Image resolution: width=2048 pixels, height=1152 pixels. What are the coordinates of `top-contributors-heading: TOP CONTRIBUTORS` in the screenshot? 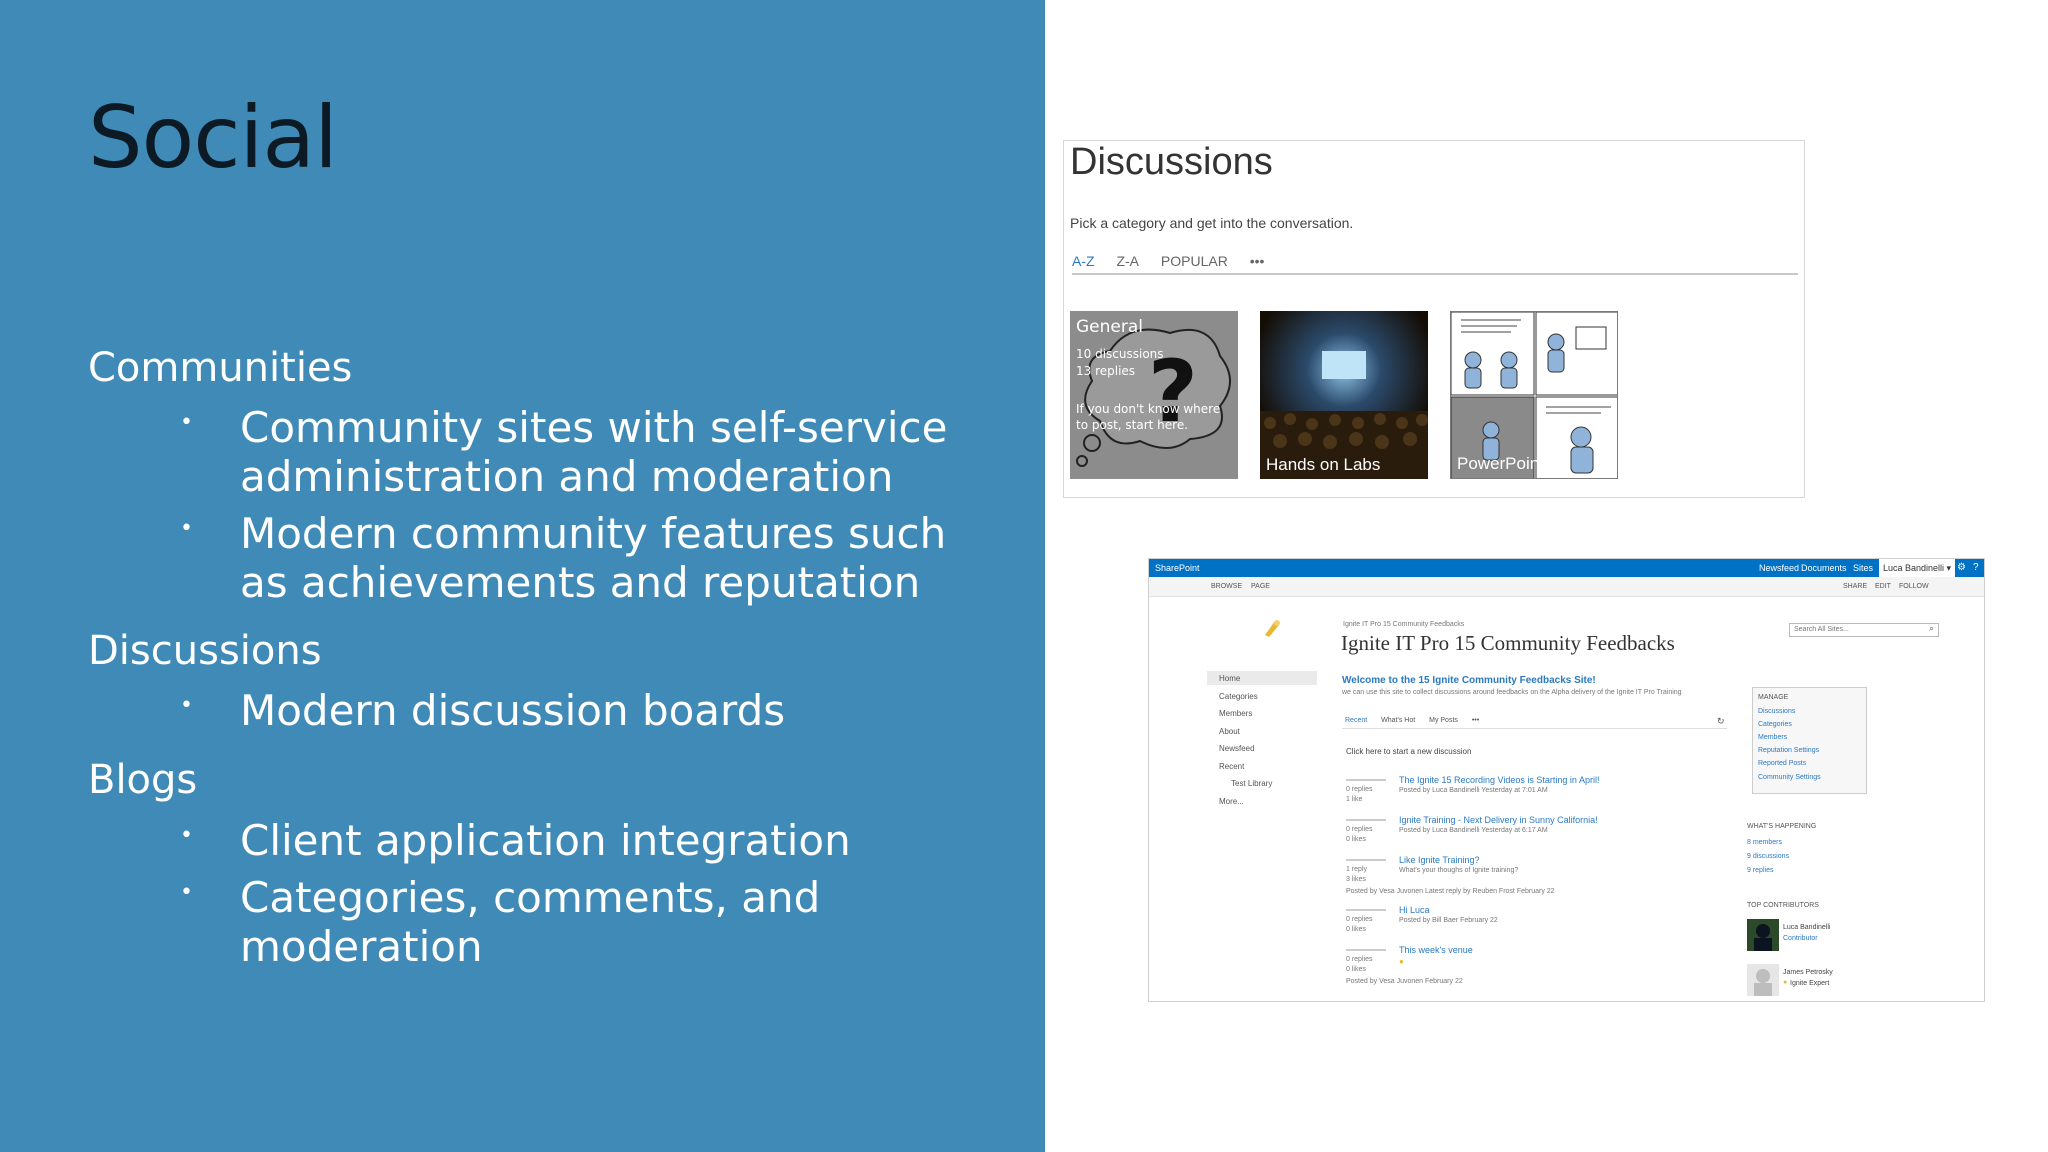 It's located at (1783, 905).